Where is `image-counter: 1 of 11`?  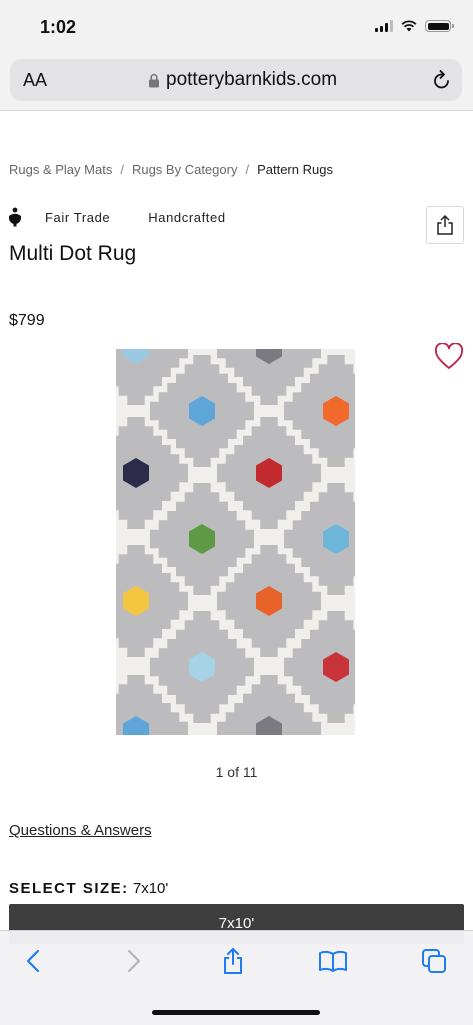
image-counter: 1 of 11 is located at coordinates (236, 772).